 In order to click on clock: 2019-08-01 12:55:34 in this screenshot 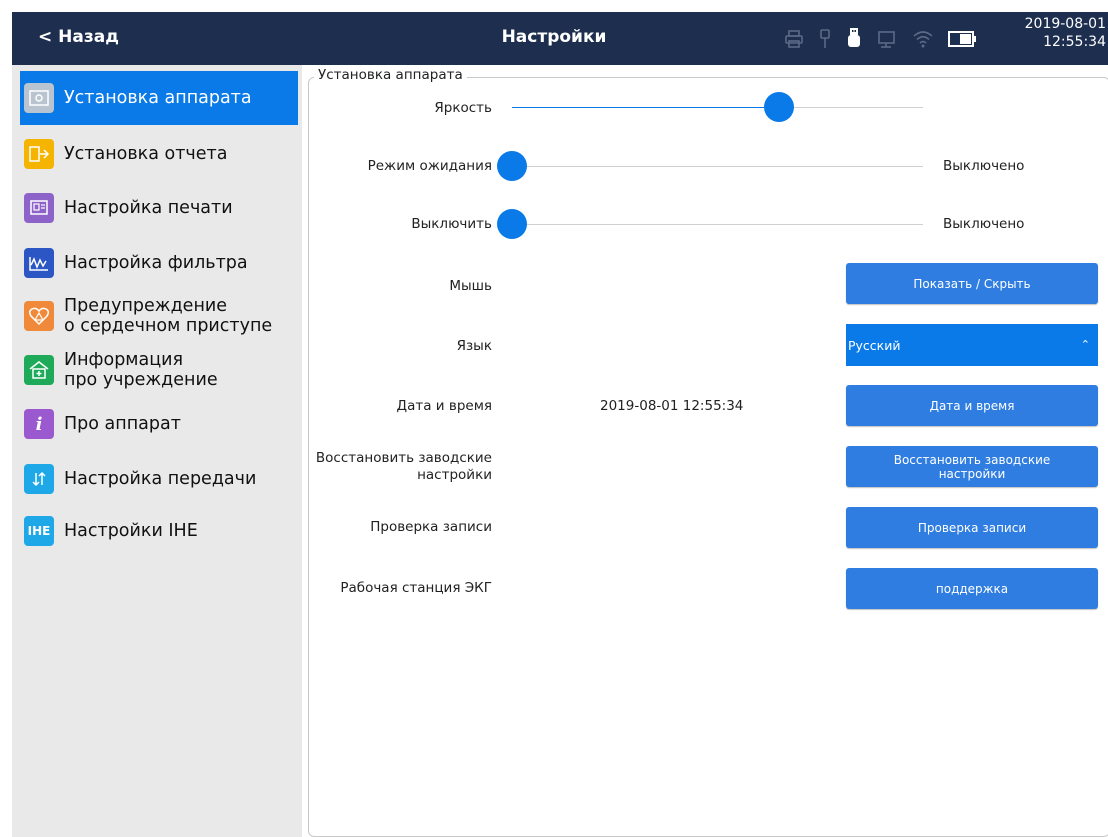, I will do `click(1065, 33)`.